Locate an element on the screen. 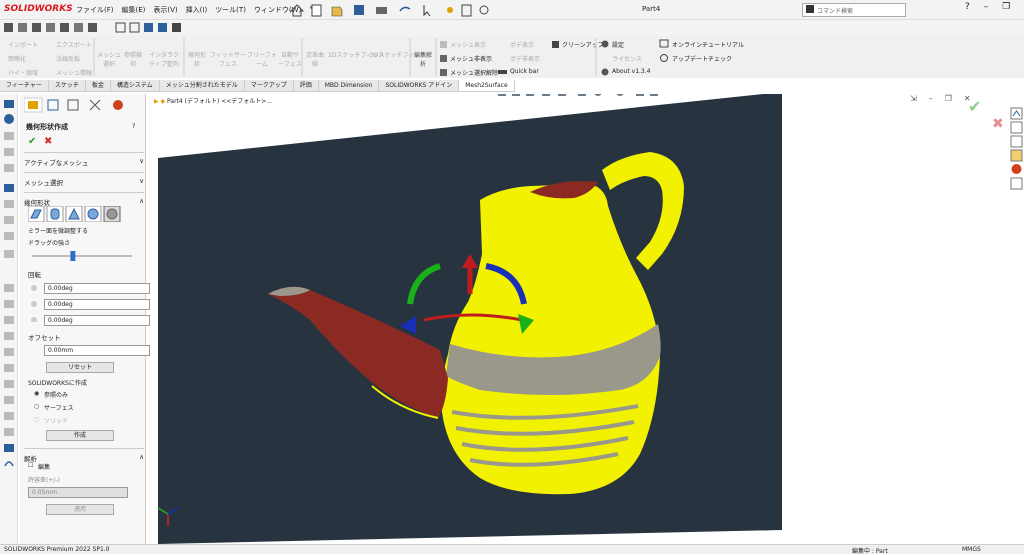  rotation-y-input: 0.00deg is located at coordinates (97, 304).